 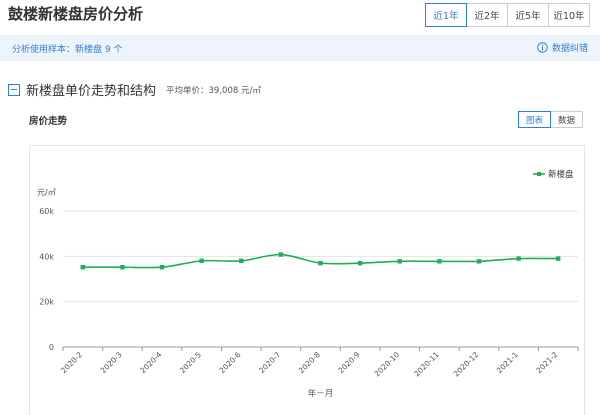 What do you see at coordinates (46, 256) in the screenshot?
I see `y-tick-label: 40k` at bounding box center [46, 256].